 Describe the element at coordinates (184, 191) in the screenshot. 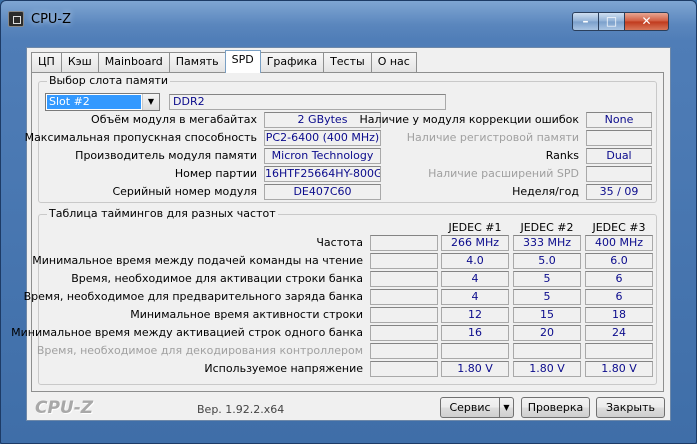

I see `slot-label: Серийный номер модуля` at that location.